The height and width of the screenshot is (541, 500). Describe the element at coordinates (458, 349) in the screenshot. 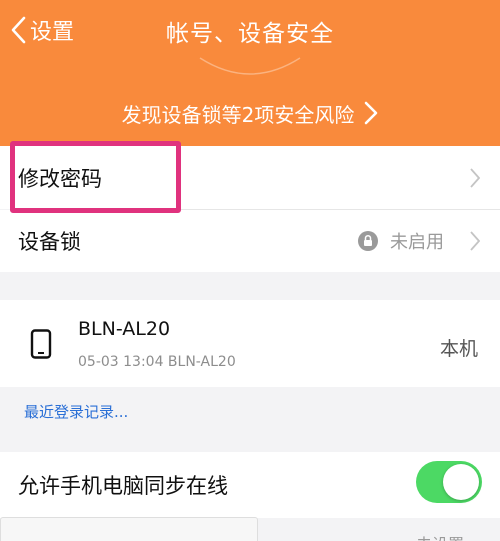

I see `this-device-label: 本机` at that location.